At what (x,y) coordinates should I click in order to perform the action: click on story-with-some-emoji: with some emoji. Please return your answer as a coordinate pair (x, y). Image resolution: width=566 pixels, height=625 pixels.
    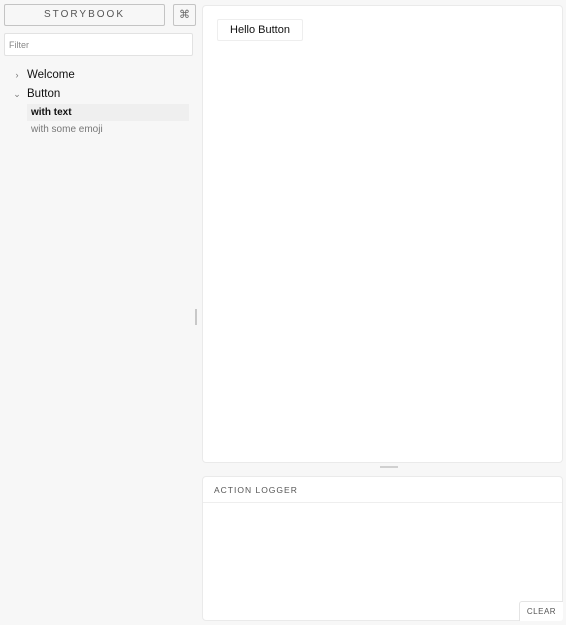
    Looking at the image, I should click on (108, 129).